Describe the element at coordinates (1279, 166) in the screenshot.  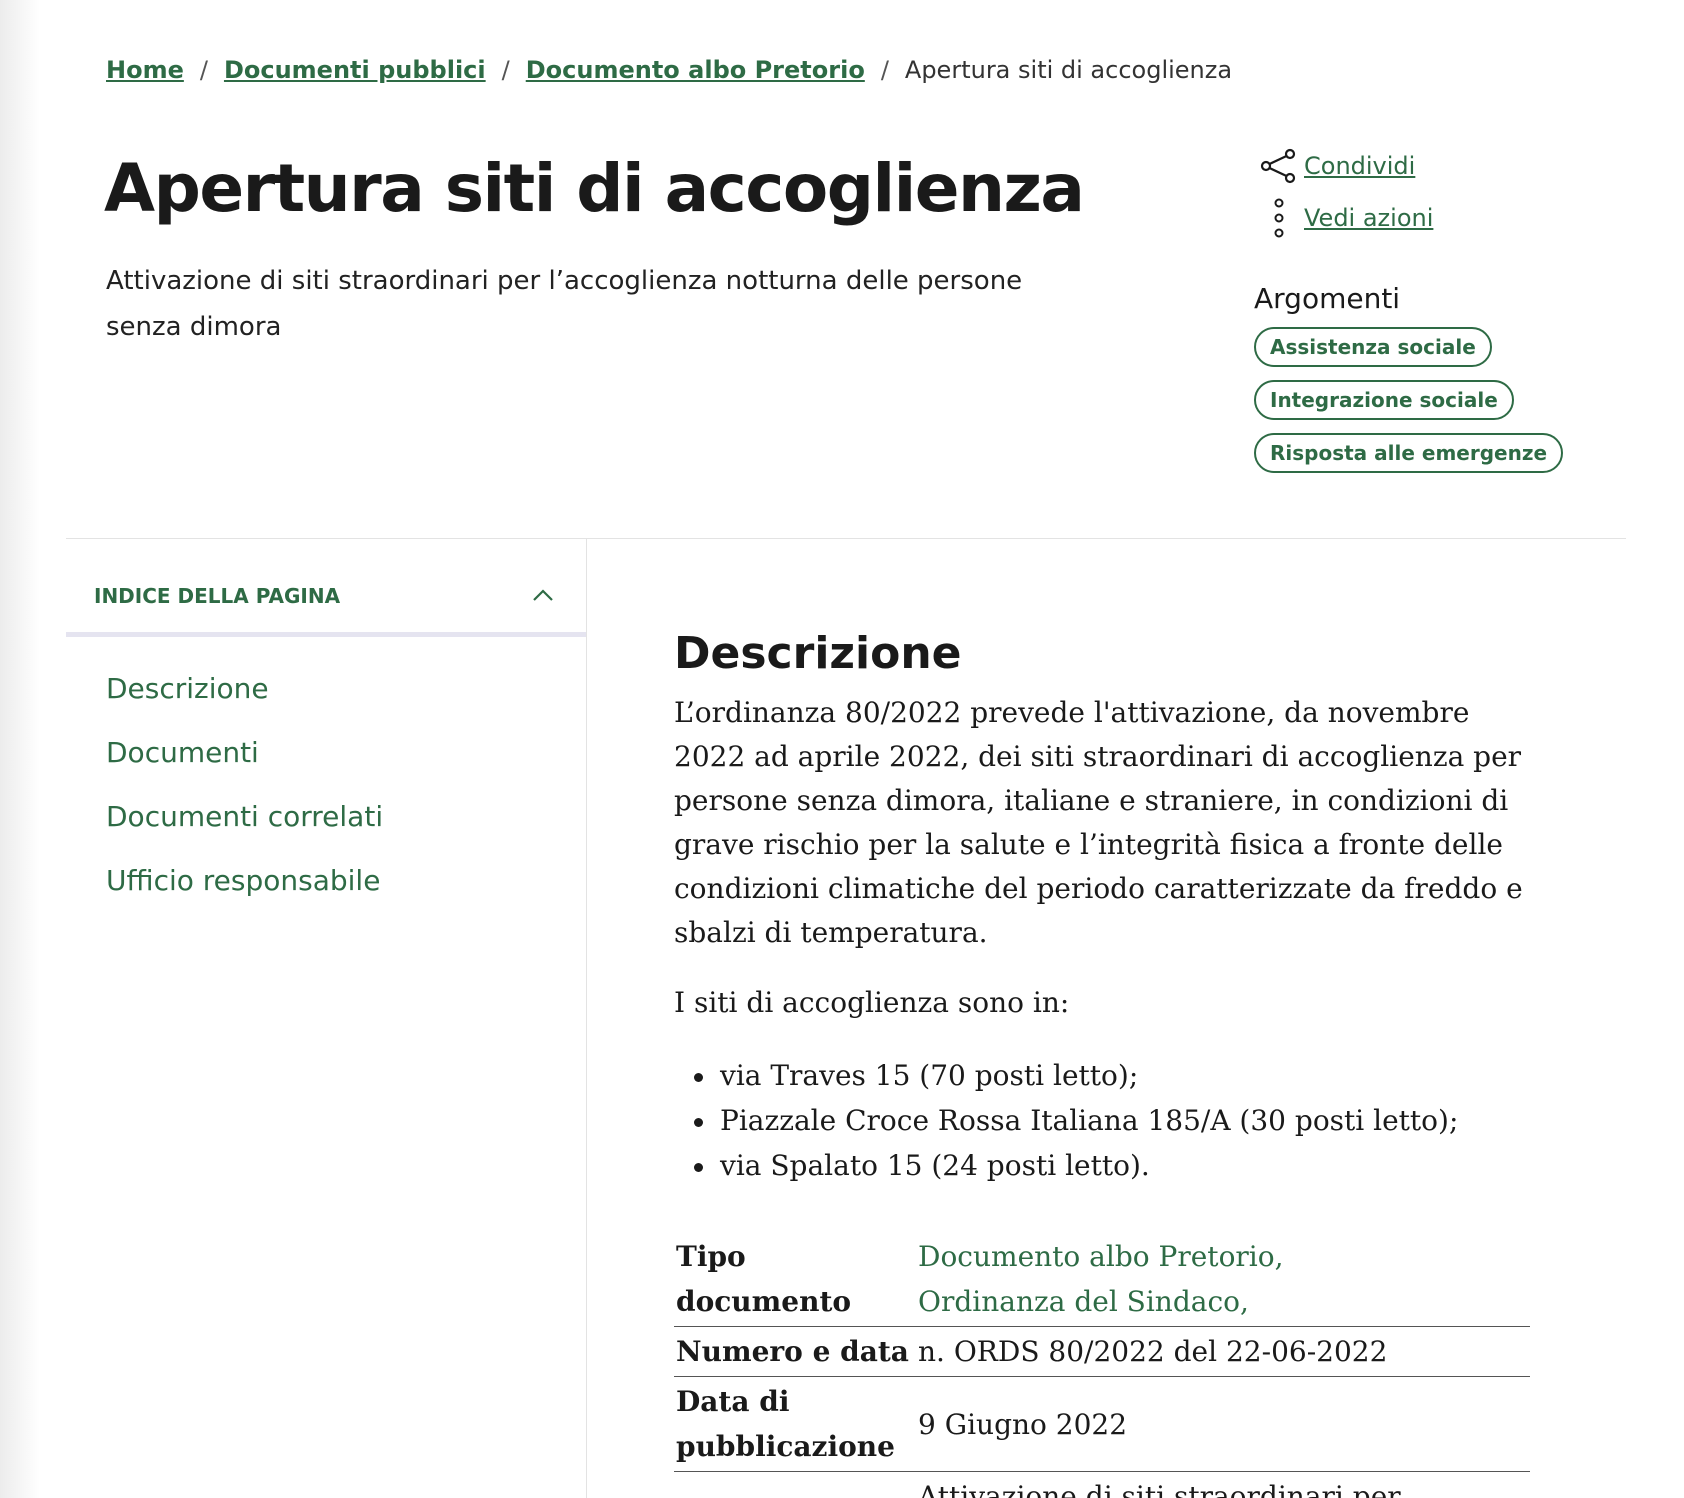
I see `share-icon` at that location.